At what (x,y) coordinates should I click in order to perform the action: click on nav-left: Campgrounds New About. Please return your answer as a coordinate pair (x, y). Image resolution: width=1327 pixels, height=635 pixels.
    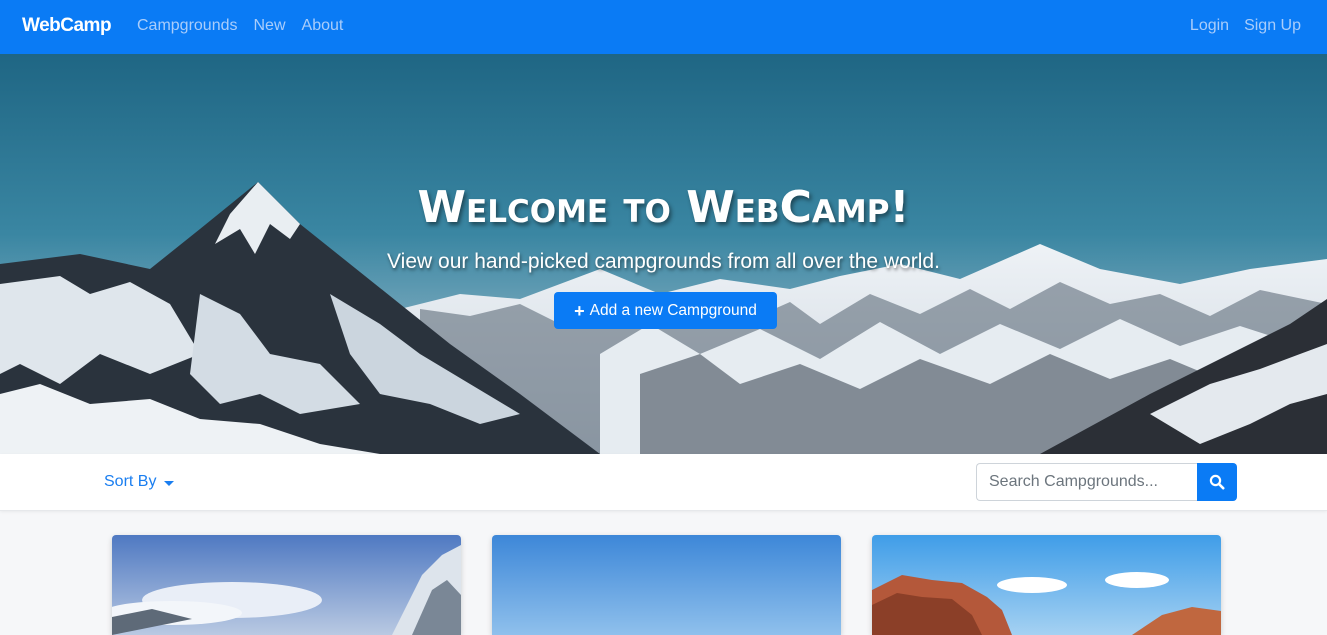
    Looking at the image, I should click on (240, 26).